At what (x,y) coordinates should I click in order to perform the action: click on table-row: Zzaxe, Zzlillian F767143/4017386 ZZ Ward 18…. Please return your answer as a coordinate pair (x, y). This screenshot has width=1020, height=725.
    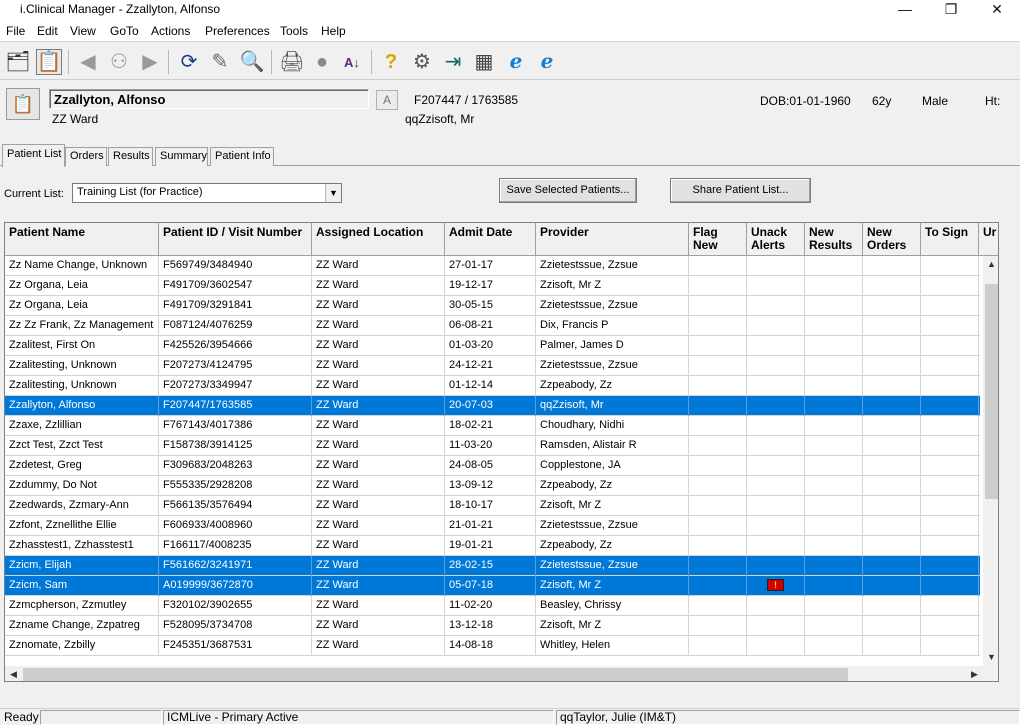
    Looking at the image, I should click on (496, 426).